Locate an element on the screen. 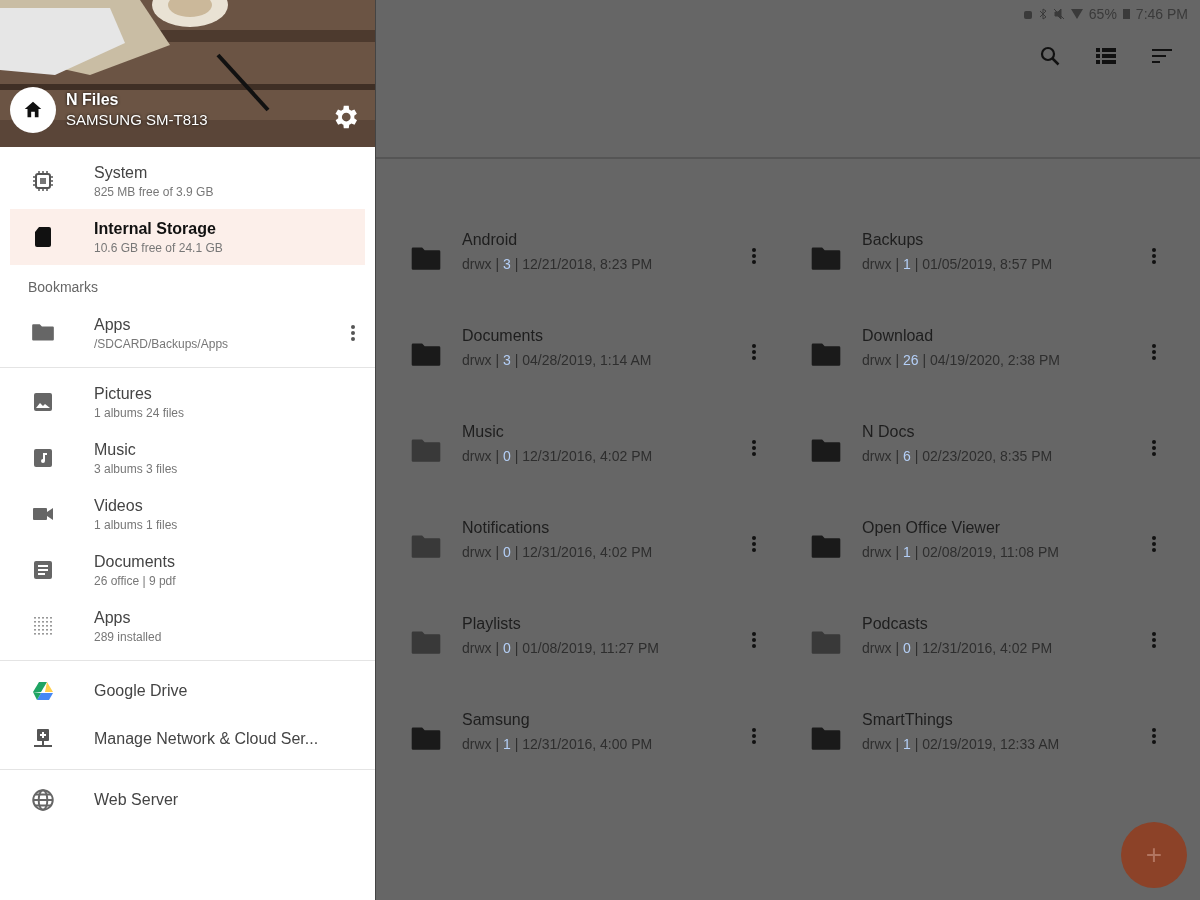 Image resolution: width=1200 pixels, height=900 pixels. battery-icon is located at coordinates (1126, 14).